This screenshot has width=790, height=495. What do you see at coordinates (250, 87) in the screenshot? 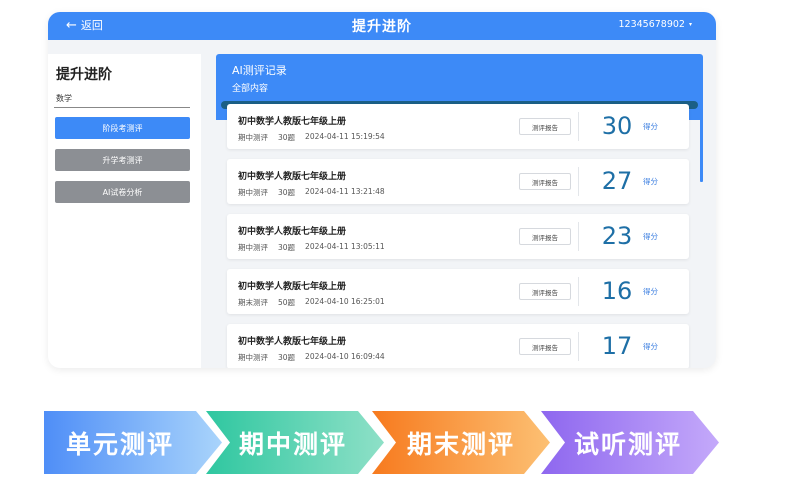
I see `records-filter: 全部内容` at bounding box center [250, 87].